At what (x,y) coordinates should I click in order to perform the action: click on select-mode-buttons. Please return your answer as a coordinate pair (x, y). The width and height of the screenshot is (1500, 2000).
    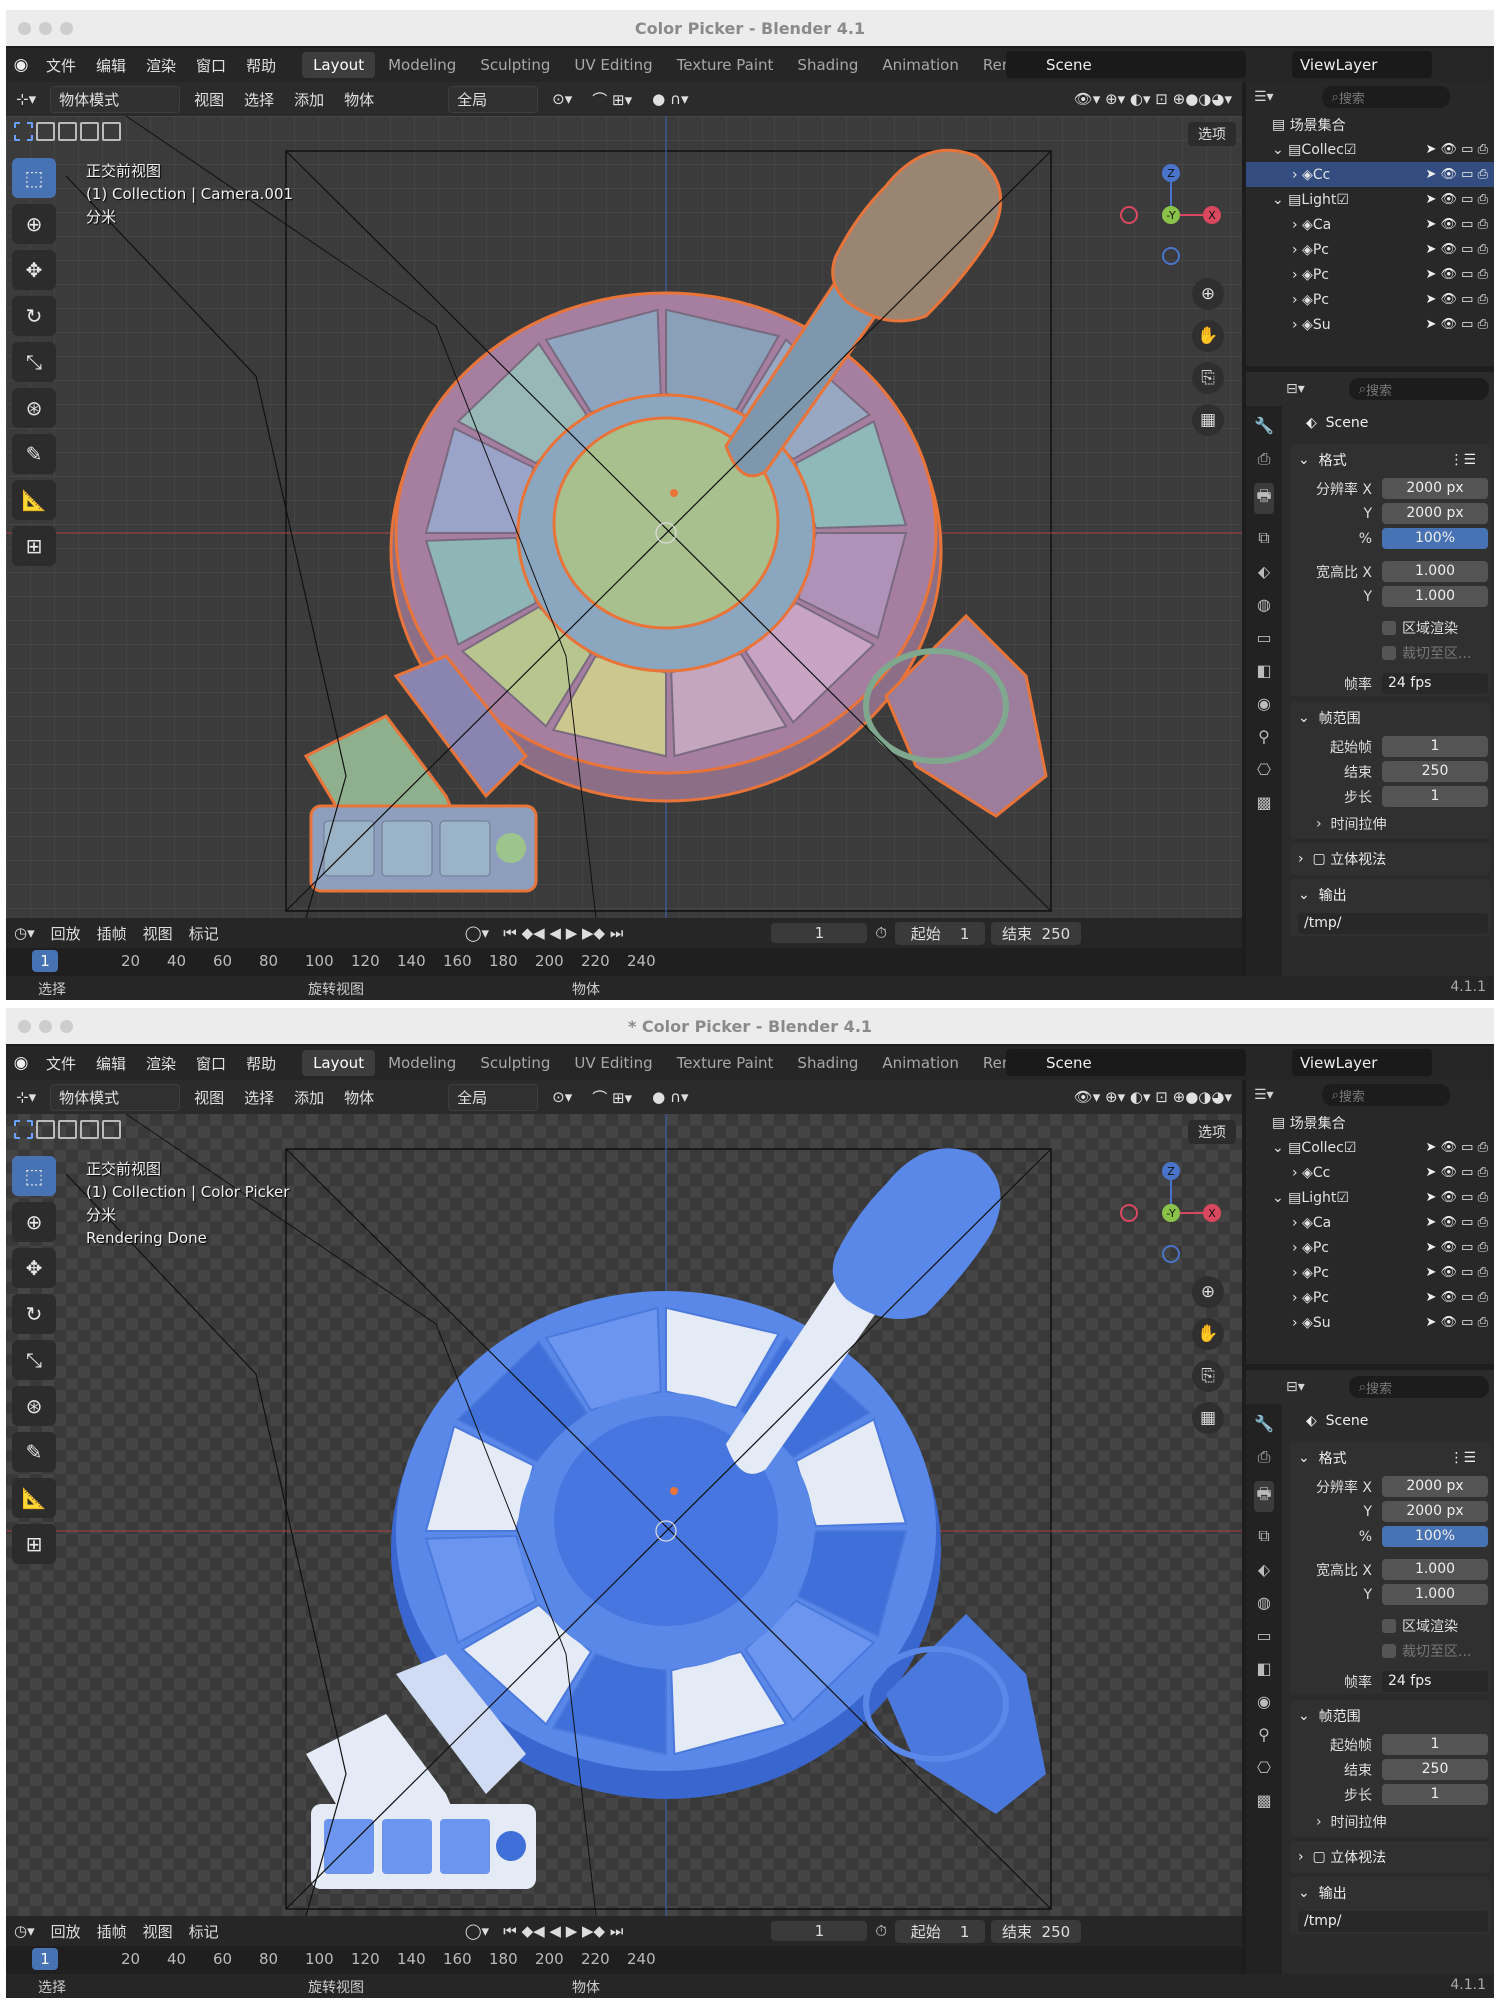
    Looking at the image, I should click on (67, 131).